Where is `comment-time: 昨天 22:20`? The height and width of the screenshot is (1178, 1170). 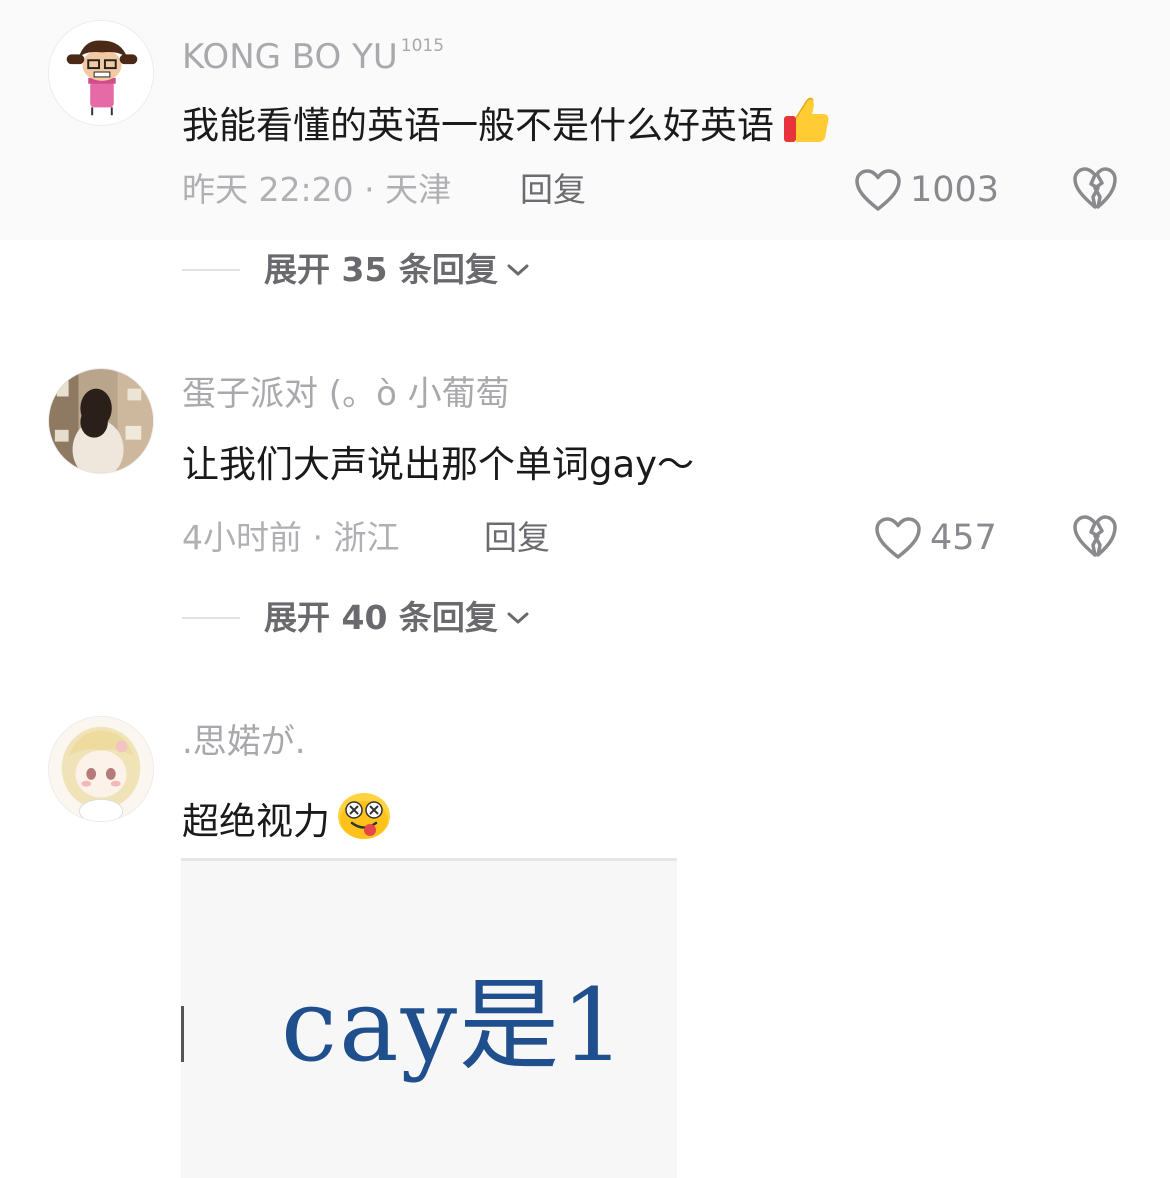
comment-time: 昨天 22:20 is located at coordinates (268, 189).